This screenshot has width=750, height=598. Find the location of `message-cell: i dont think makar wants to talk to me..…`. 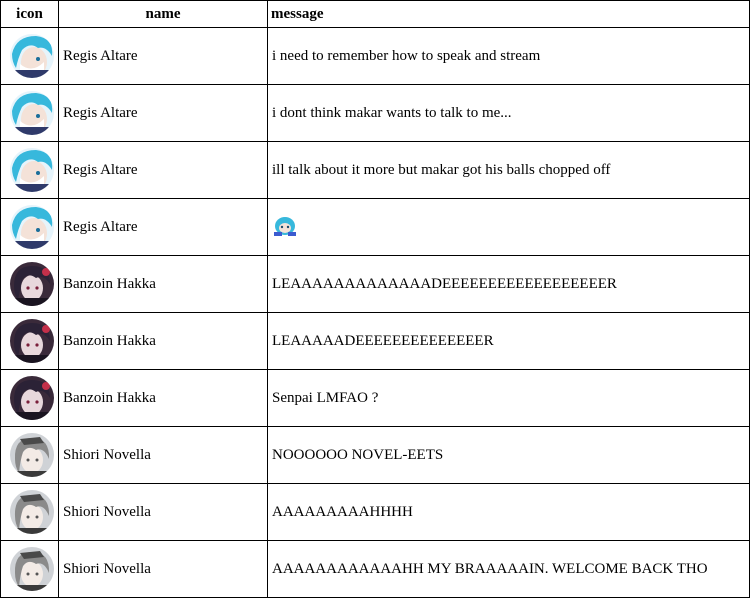

message-cell: i dont think makar wants to talk to me..… is located at coordinates (508, 113).